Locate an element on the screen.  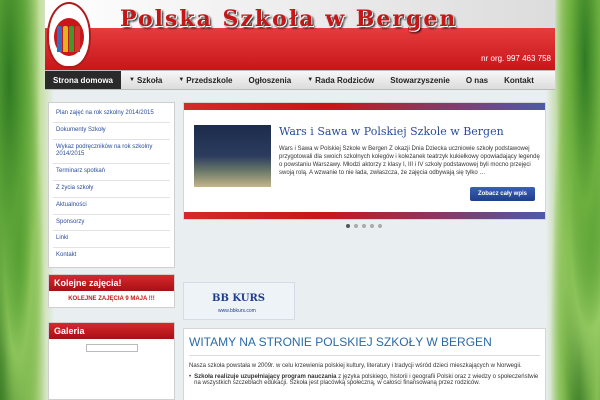
divider is located at coordinates (364, 355).